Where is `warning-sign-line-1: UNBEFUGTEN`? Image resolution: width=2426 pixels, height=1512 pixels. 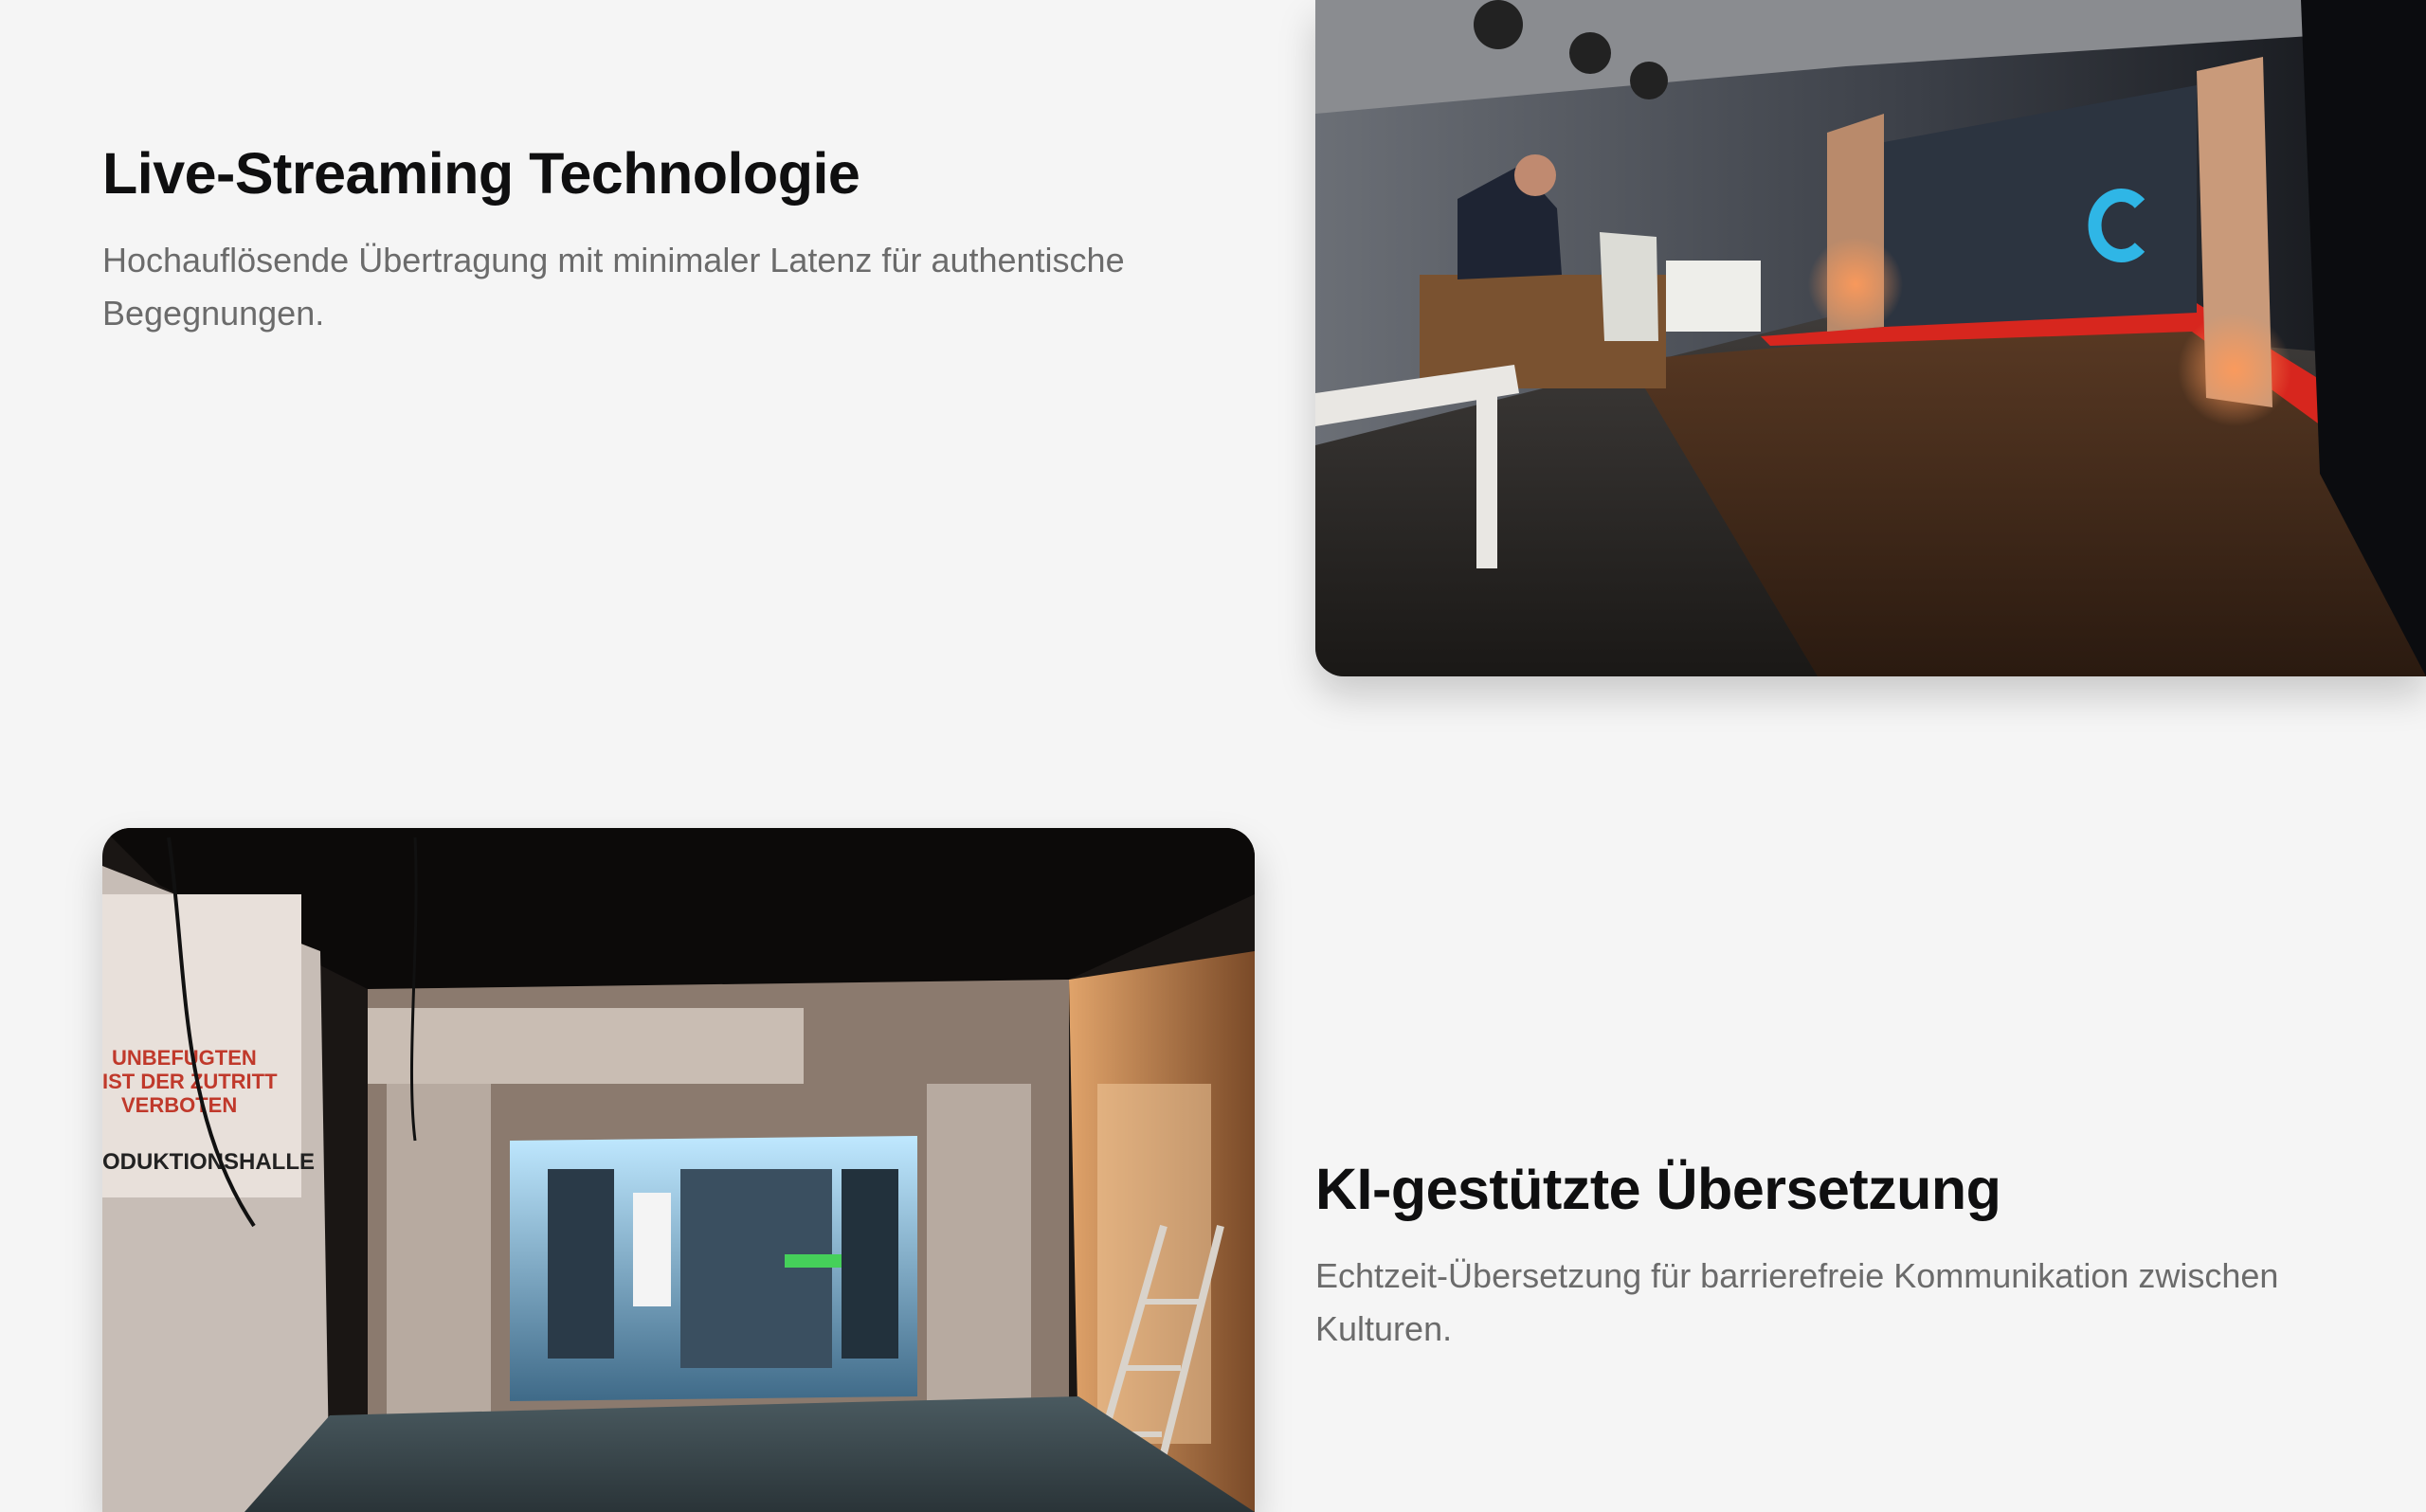
warning-sign-line-1: UNBEFUGTEN is located at coordinates (184, 1058).